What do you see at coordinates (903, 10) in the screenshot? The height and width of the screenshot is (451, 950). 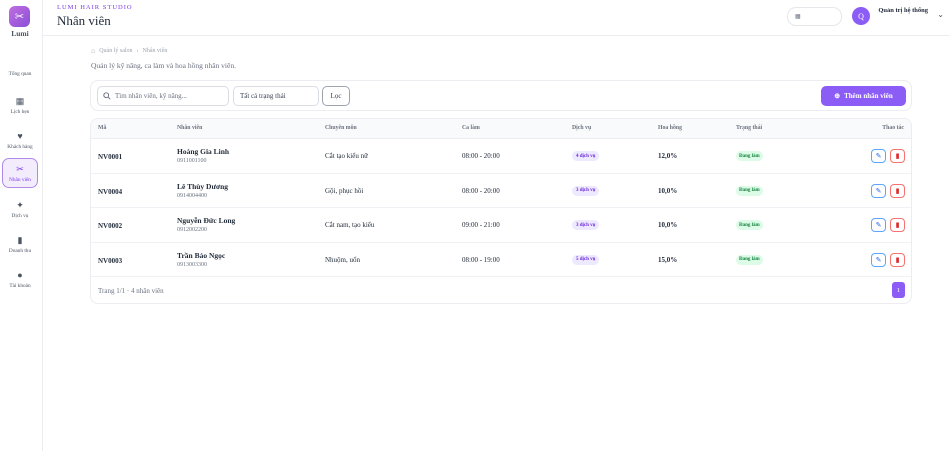 I see `user-name: Quản trị hệ thống` at bounding box center [903, 10].